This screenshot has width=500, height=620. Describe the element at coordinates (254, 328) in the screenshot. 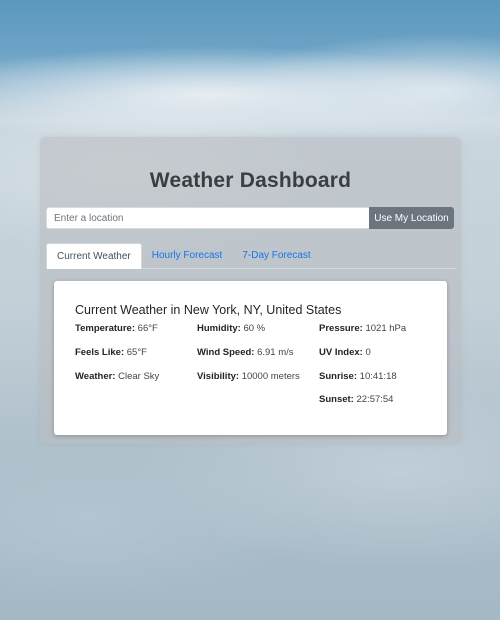

I see `stat-value: 60 %` at that location.